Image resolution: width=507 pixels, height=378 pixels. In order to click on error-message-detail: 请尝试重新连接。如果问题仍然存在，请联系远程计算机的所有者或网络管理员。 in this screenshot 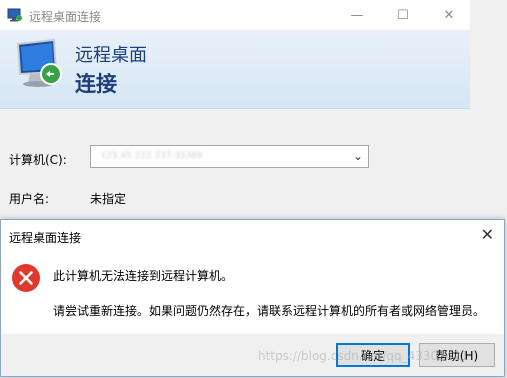, I will do `click(269, 311)`.